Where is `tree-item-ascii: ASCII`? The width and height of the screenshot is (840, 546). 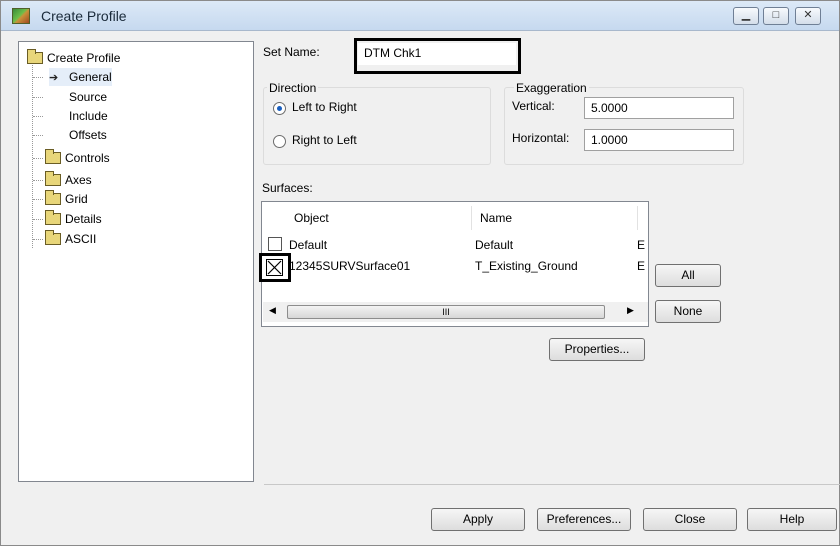 tree-item-ascii: ASCII is located at coordinates (70, 239).